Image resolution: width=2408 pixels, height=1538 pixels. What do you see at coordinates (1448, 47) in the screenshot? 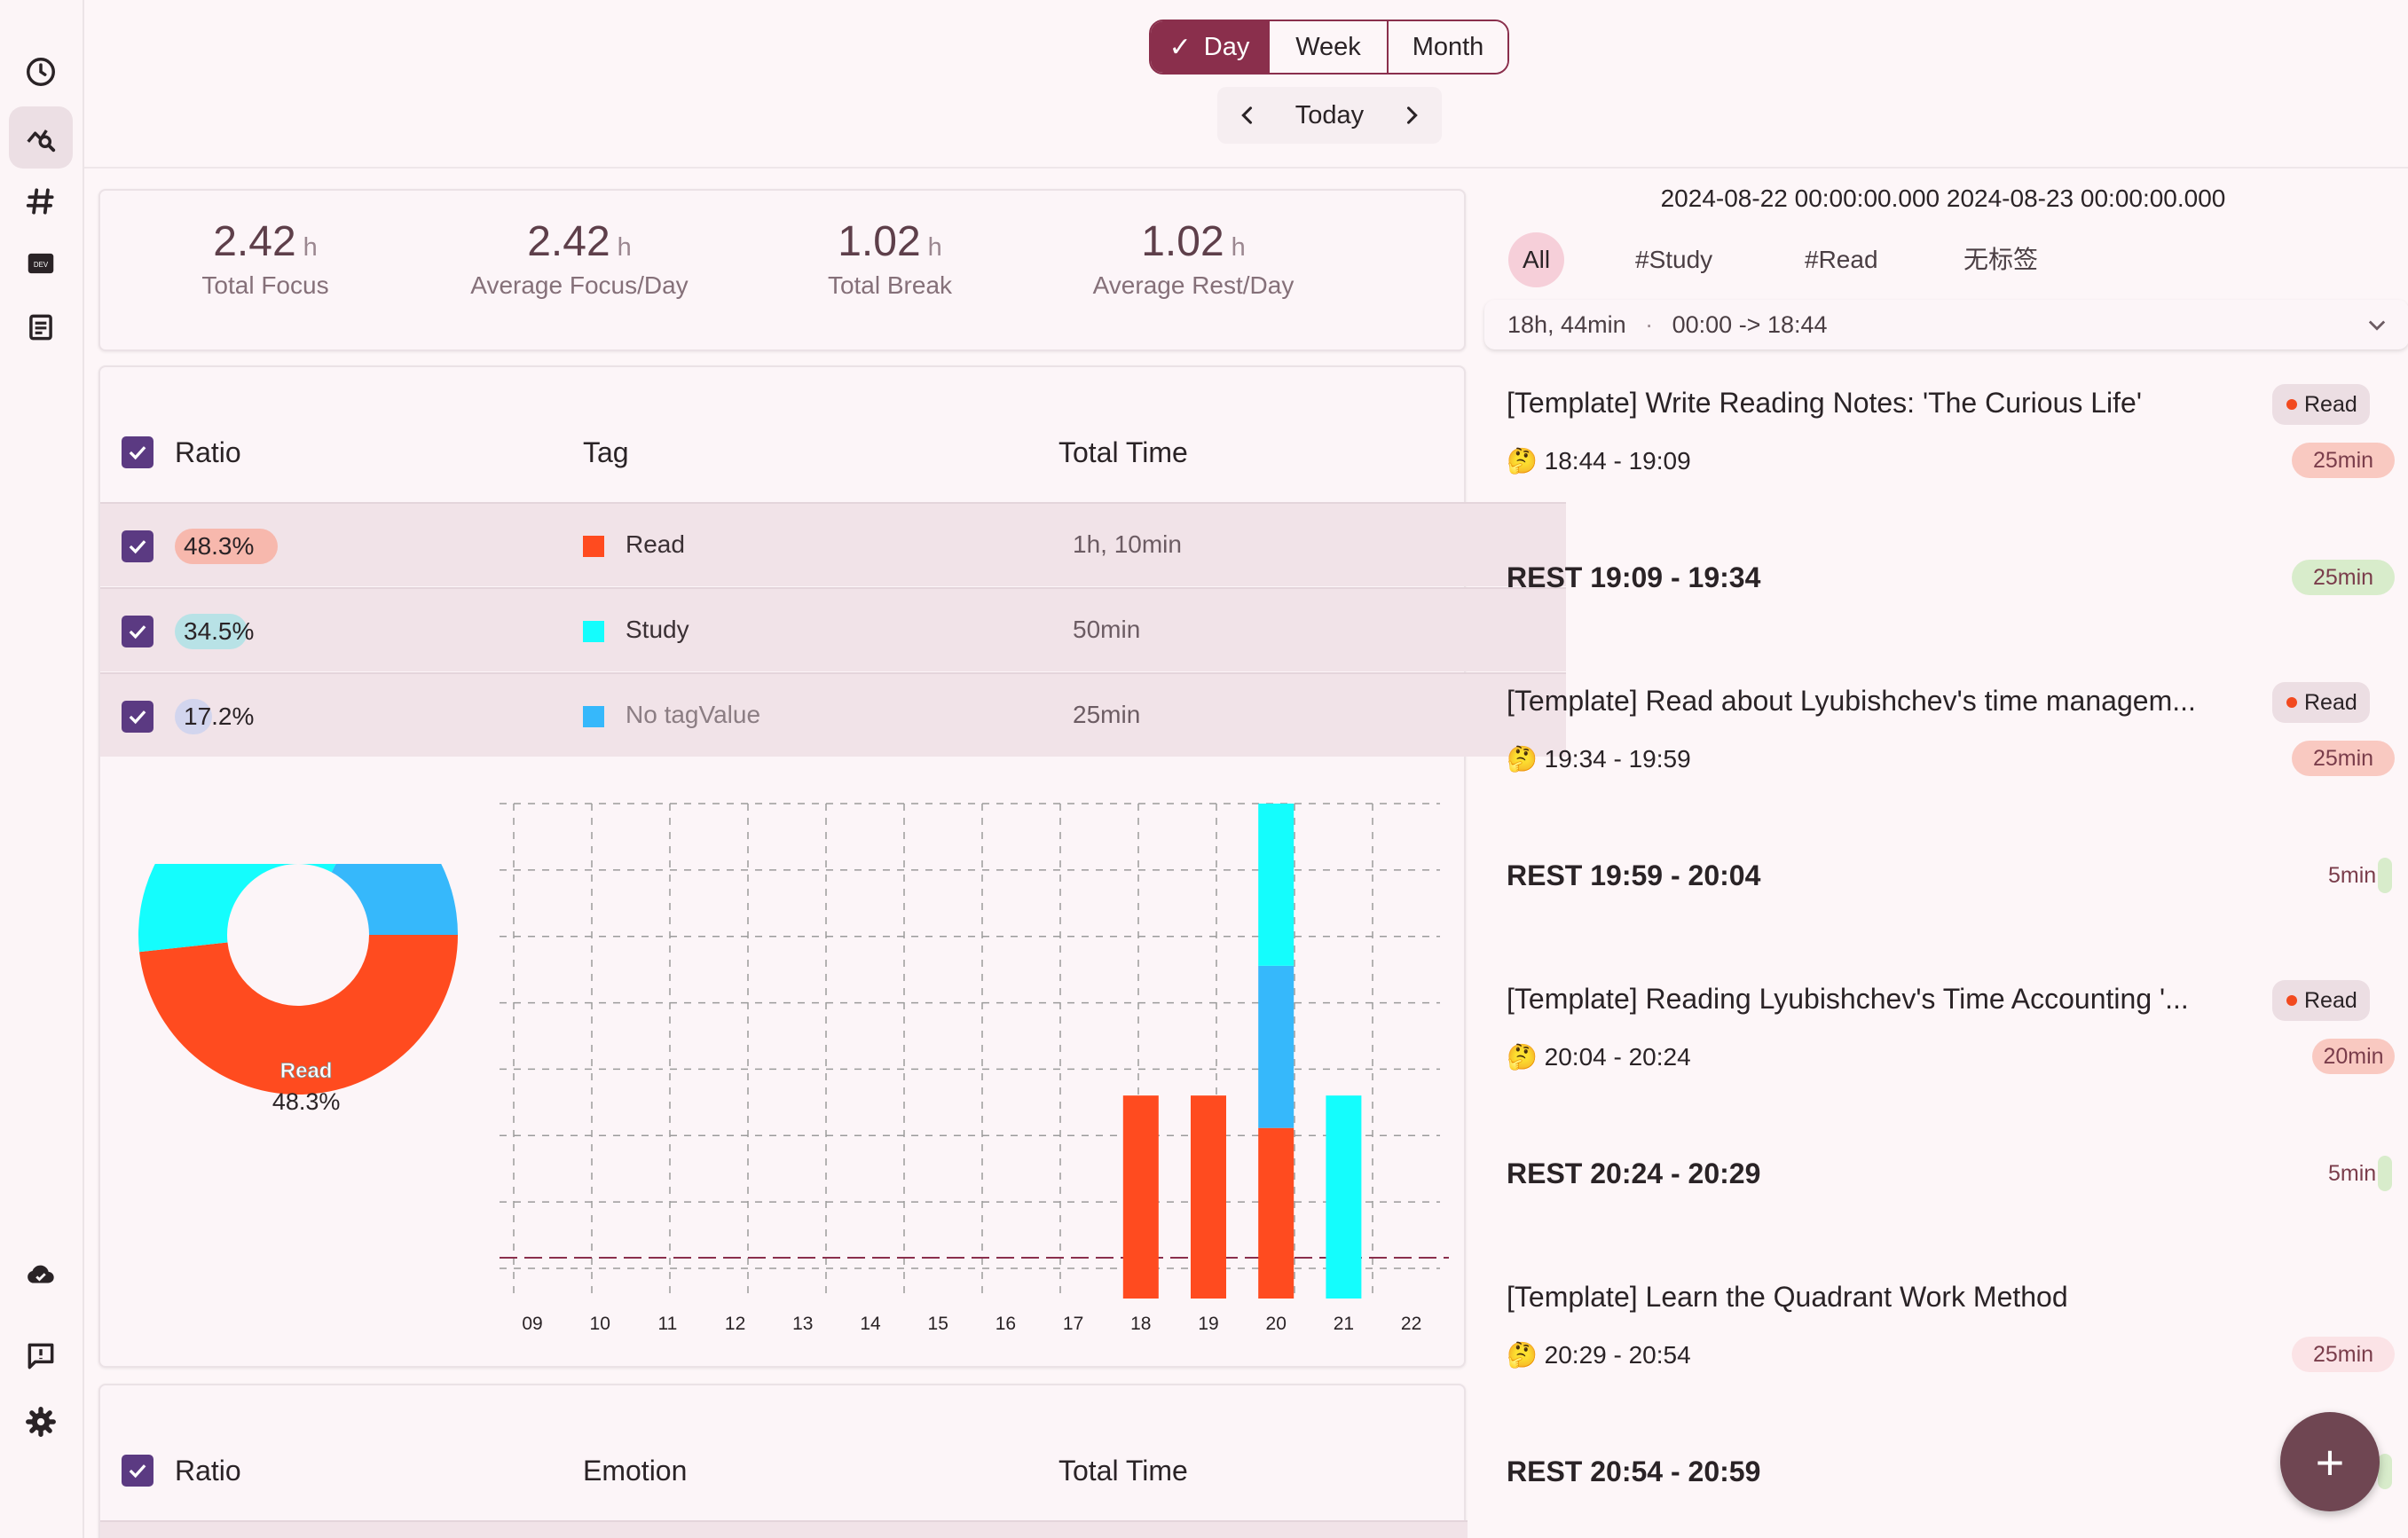
I see `tab-month: Month` at bounding box center [1448, 47].